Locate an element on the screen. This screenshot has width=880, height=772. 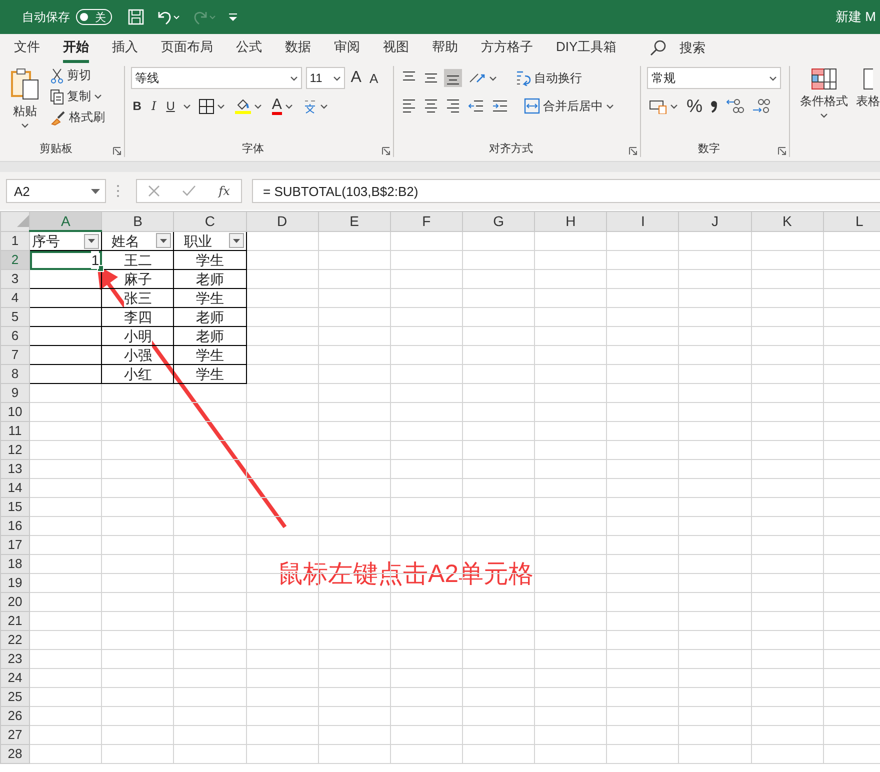
table-format-button: 表格 is located at coordinates (868, 111).